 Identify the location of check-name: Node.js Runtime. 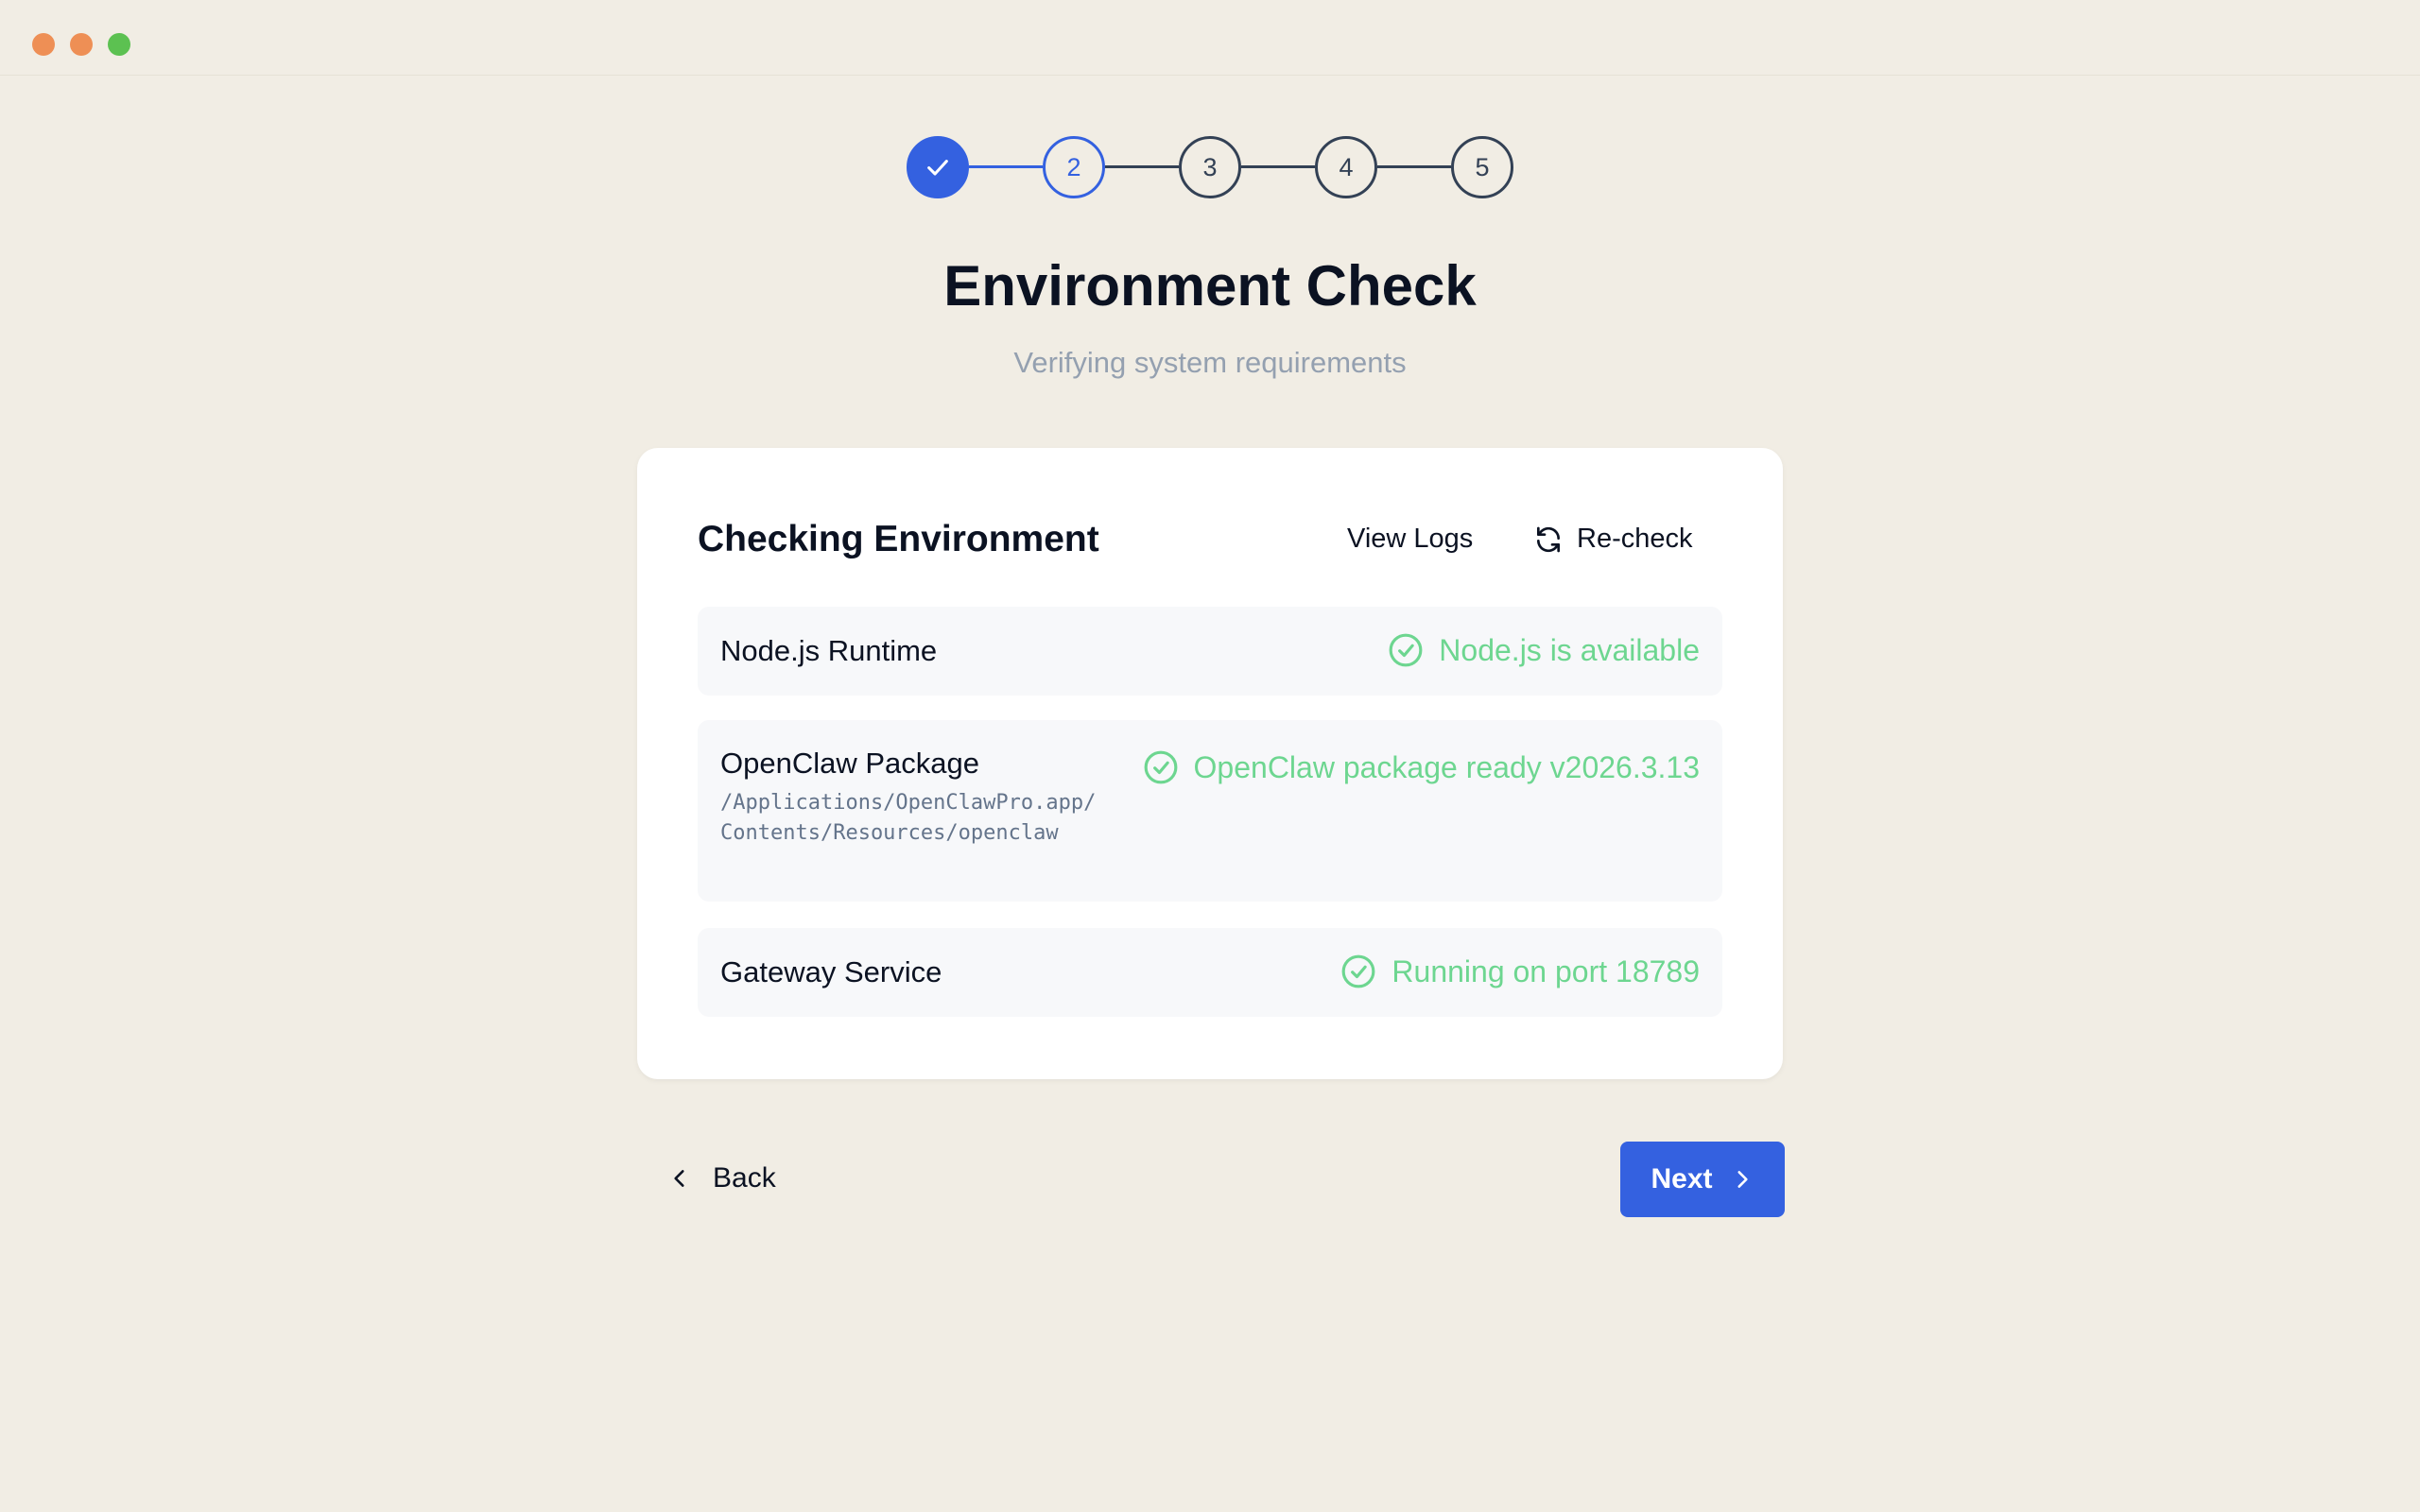
(829, 650).